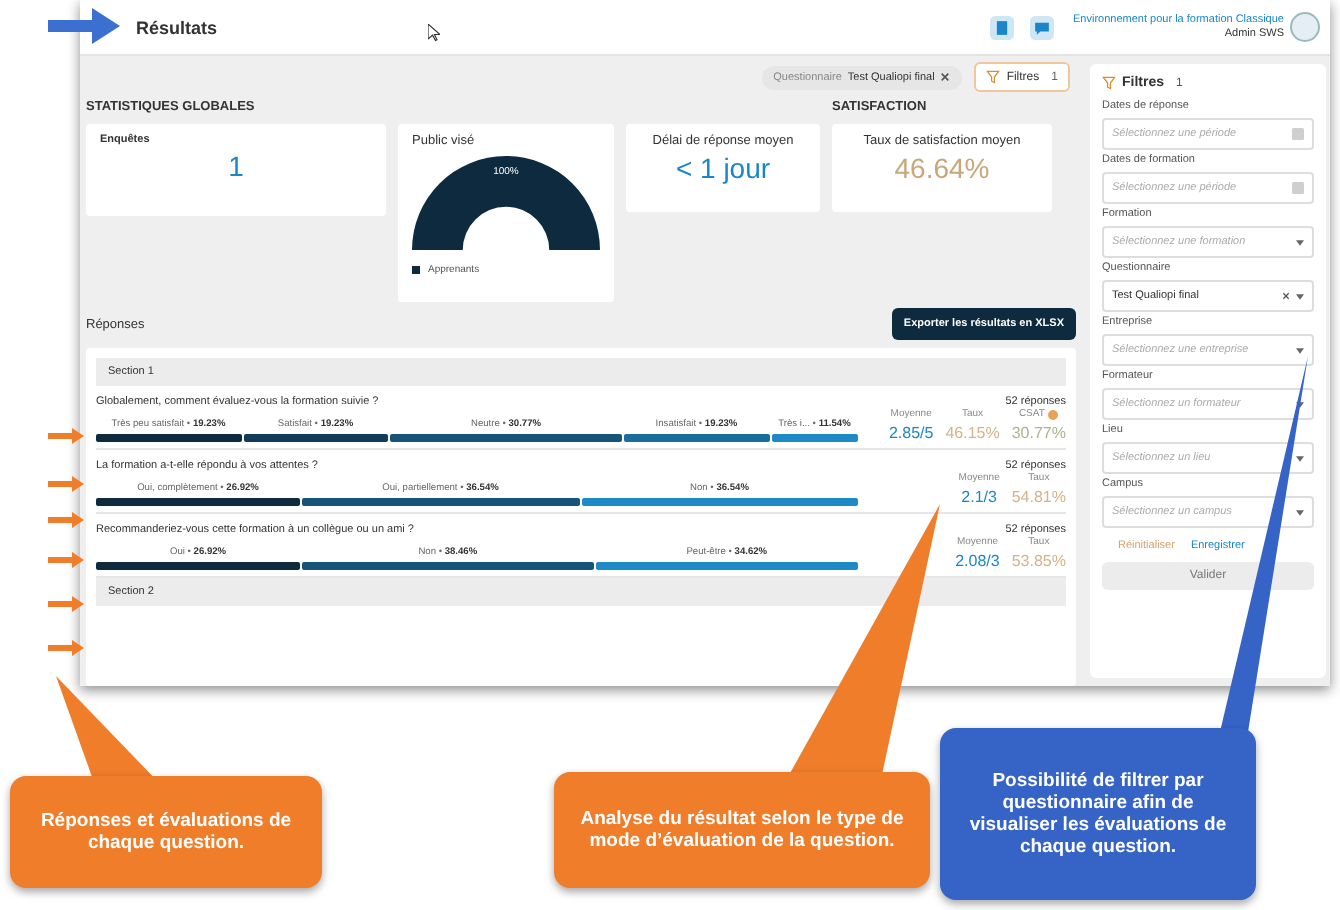 The height and width of the screenshot is (910, 1340). Describe the element at coordinates (723, 168) in the screenshot. I see `card-value: < 1 jour` at that location.